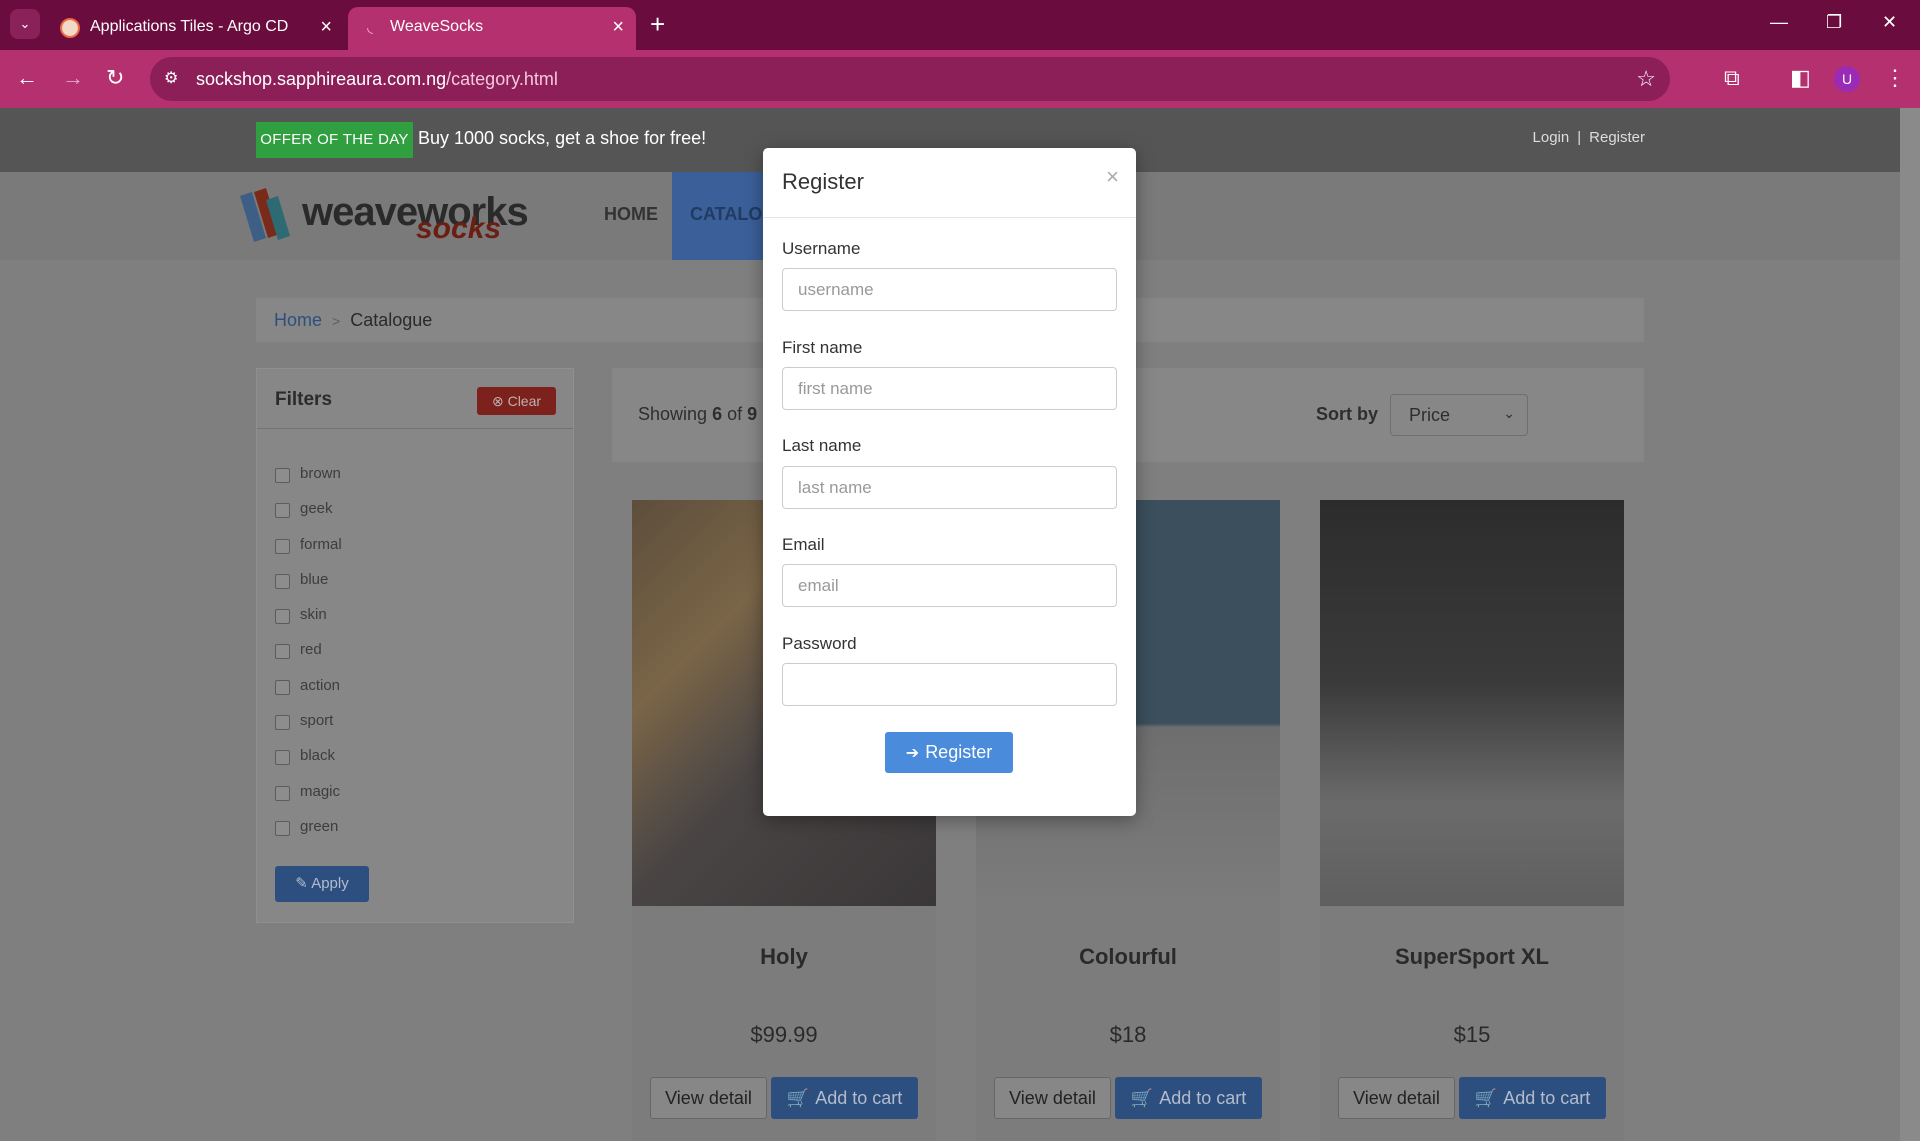  Describe the element at coordinates (822, 445) in the screenshot. I see `last-name-label: Last name` at that location.